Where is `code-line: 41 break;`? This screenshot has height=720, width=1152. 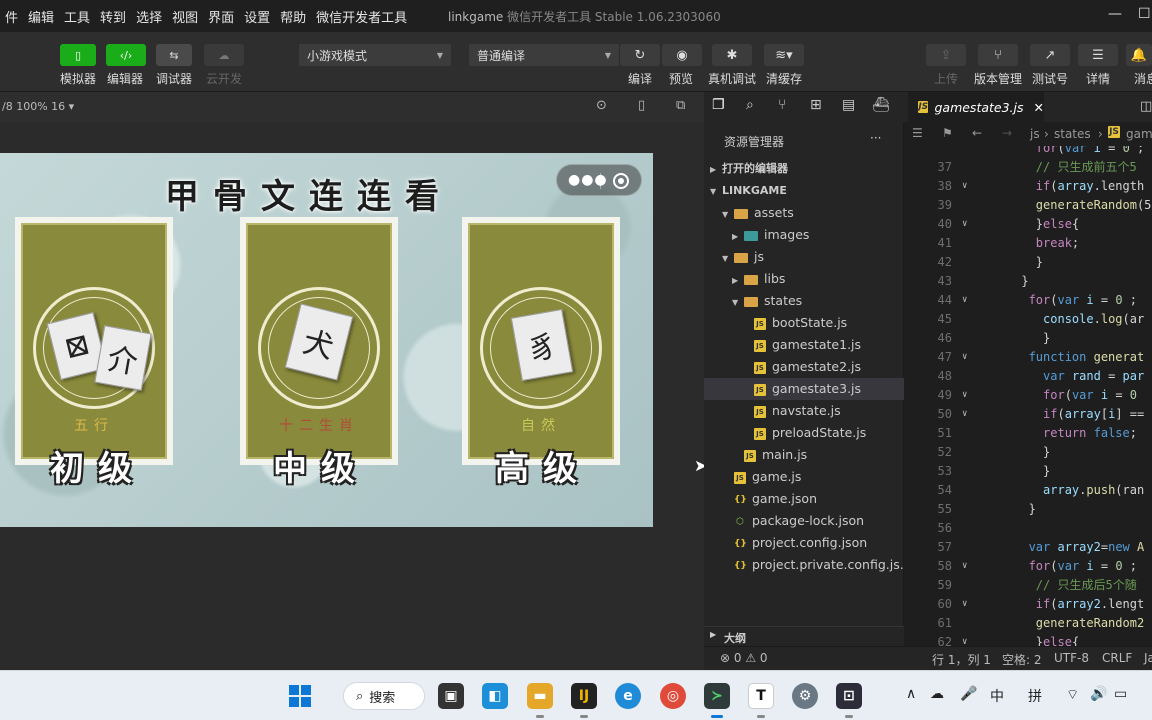 code-line: 41 break; is located at coordinates (1028, 243).